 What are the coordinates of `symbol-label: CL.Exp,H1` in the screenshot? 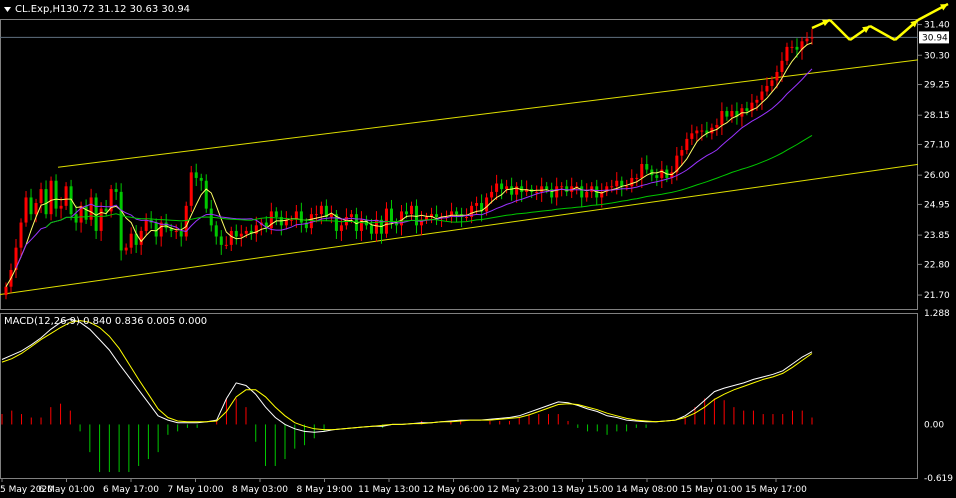 It's located at (40, 9).